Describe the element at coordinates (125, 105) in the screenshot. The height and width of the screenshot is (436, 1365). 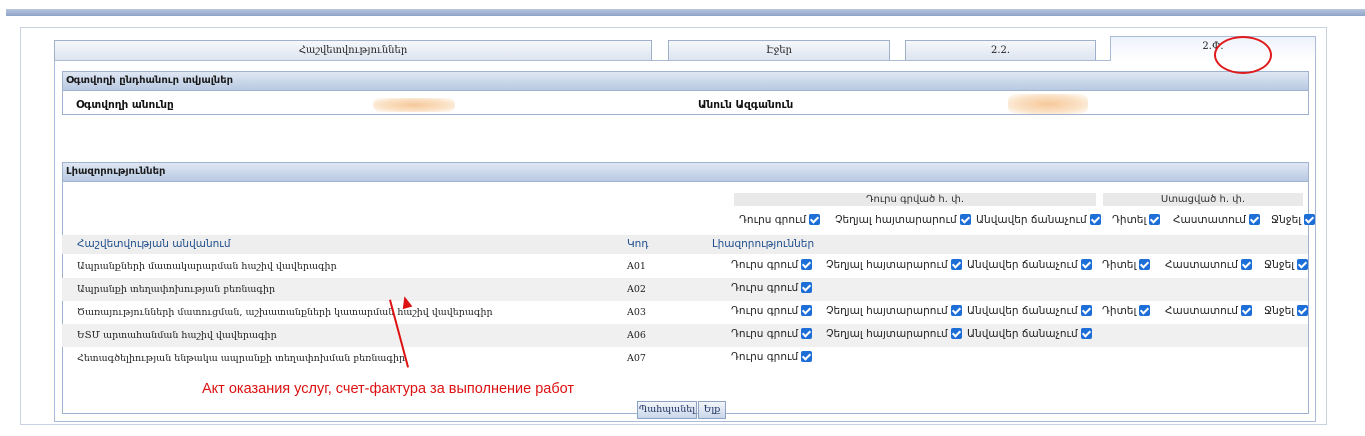
I see `username-label: Օգտվողի անունը` at that location.